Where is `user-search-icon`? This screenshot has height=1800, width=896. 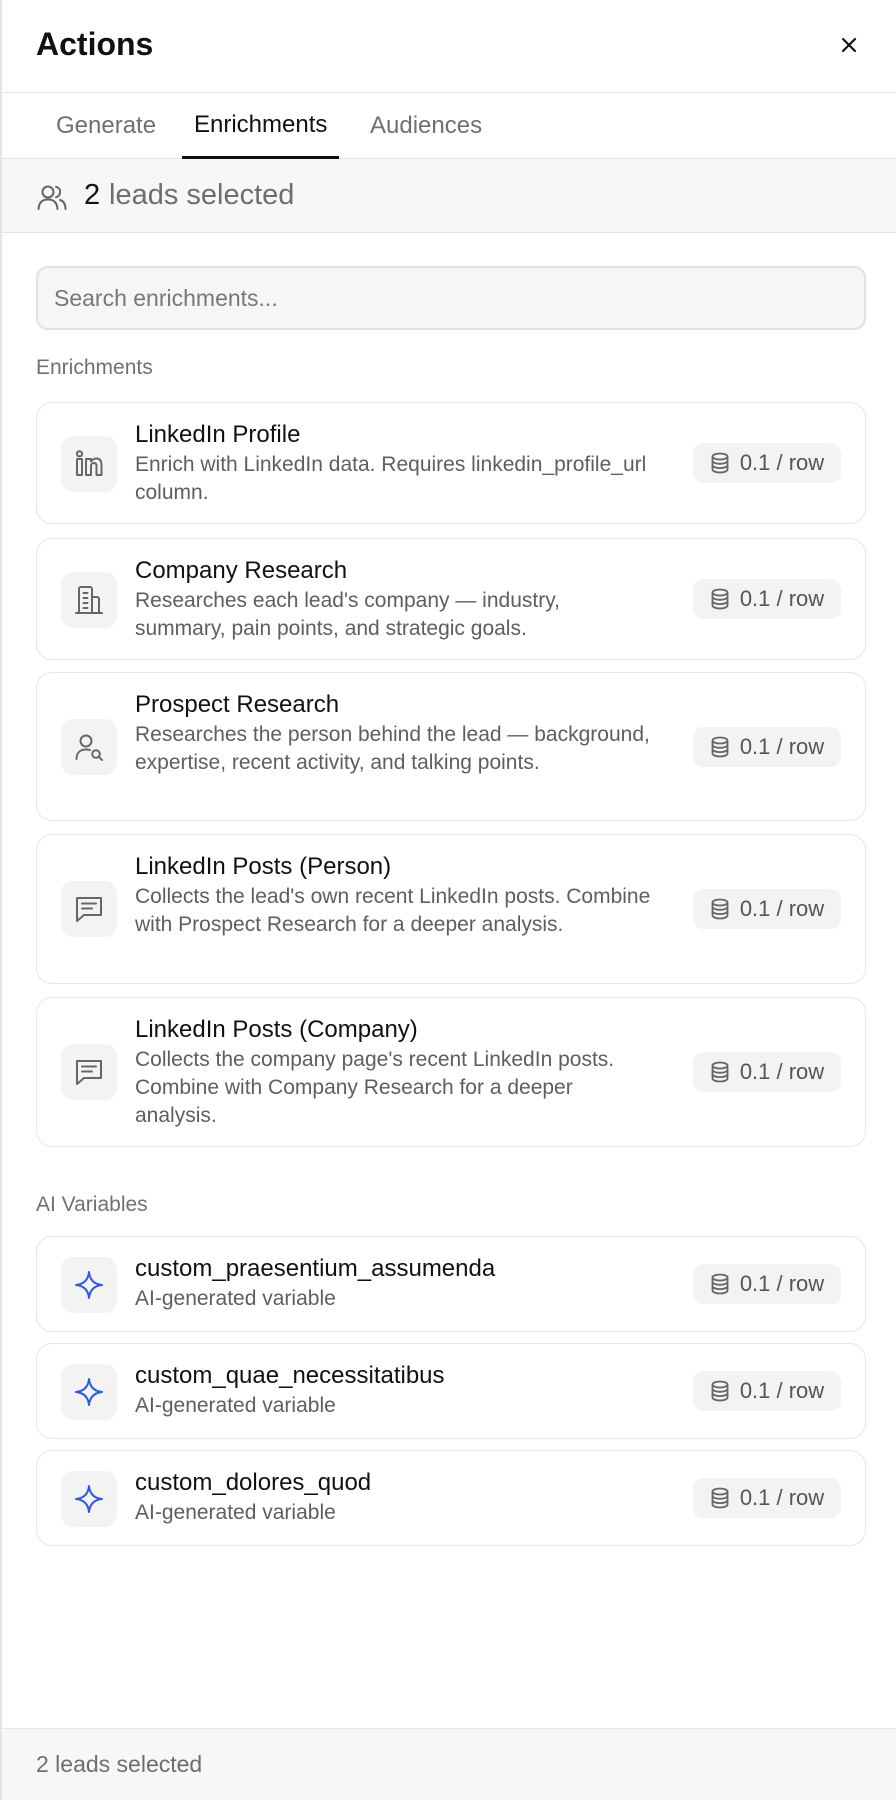 user-search-icon is located at coordinates (89, 747).